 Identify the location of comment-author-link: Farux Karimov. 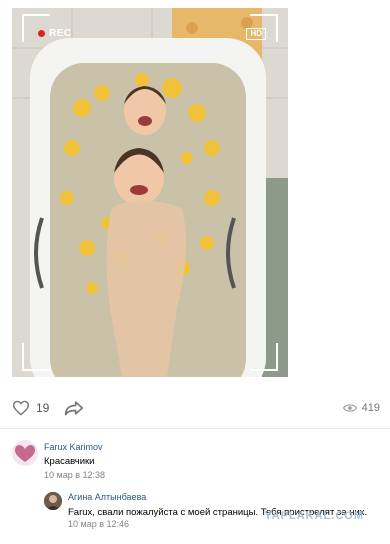
(73, 447).